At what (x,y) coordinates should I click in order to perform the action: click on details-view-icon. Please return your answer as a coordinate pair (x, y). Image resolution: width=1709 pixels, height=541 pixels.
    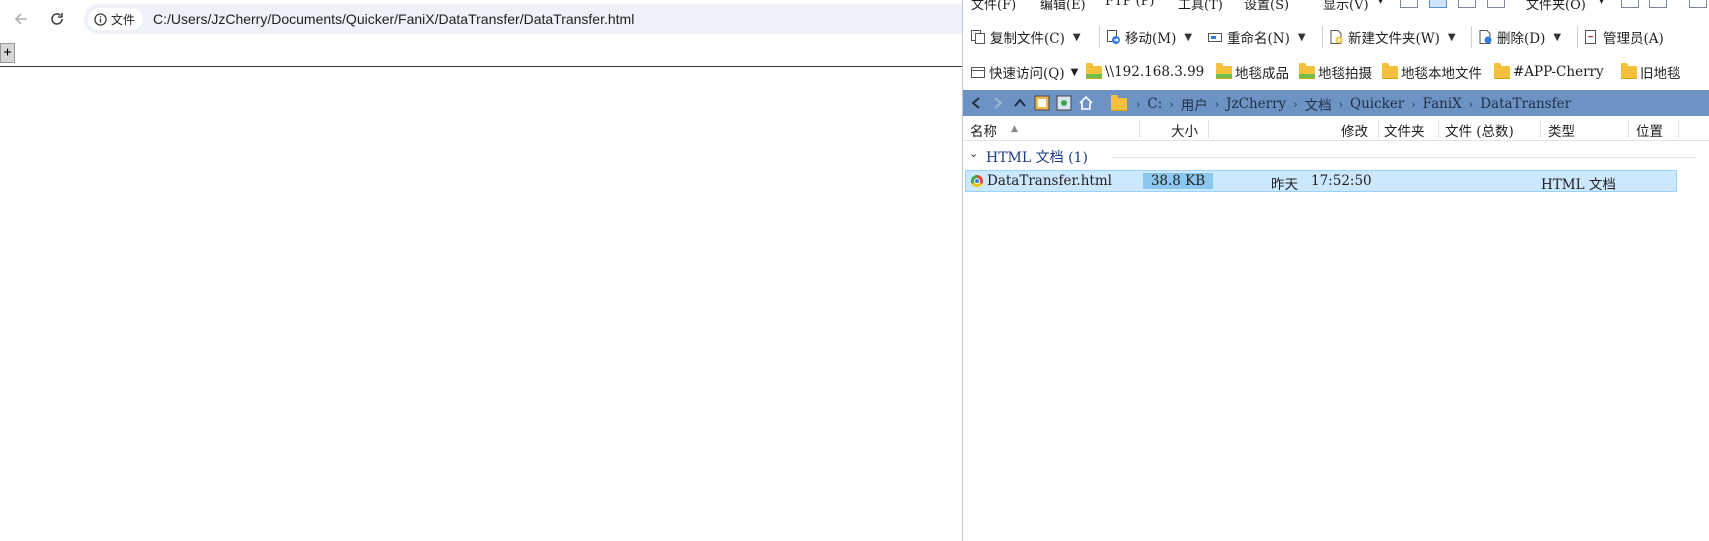
    Looking at the image, I should click on (1409, 4).